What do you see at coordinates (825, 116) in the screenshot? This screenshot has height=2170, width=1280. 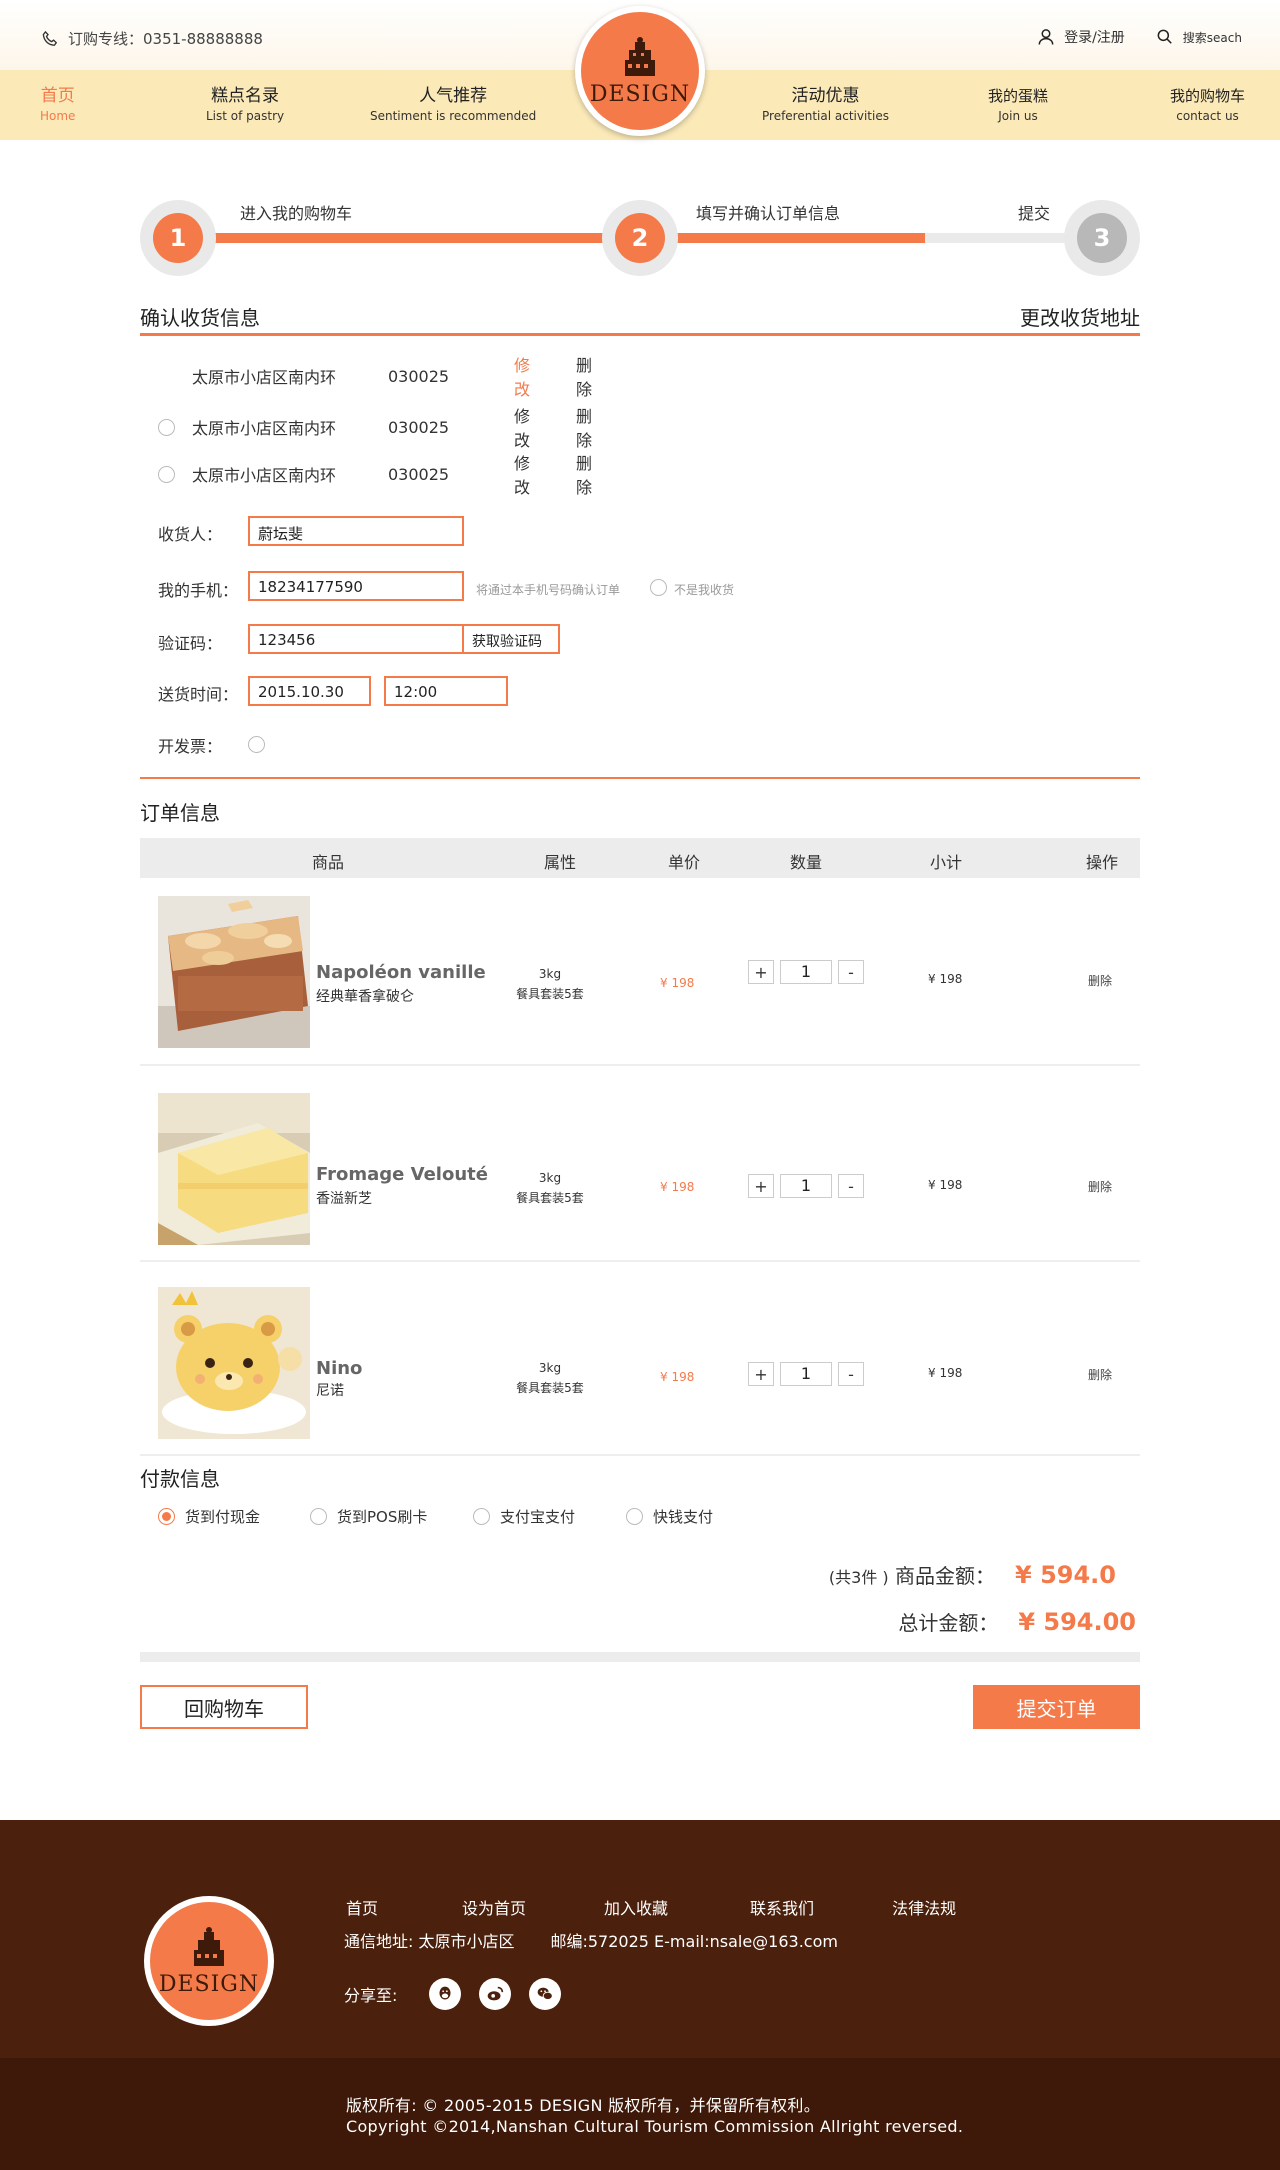 I see `nav-promotions-en: Preferential activities` at bounding box center [825, 116].